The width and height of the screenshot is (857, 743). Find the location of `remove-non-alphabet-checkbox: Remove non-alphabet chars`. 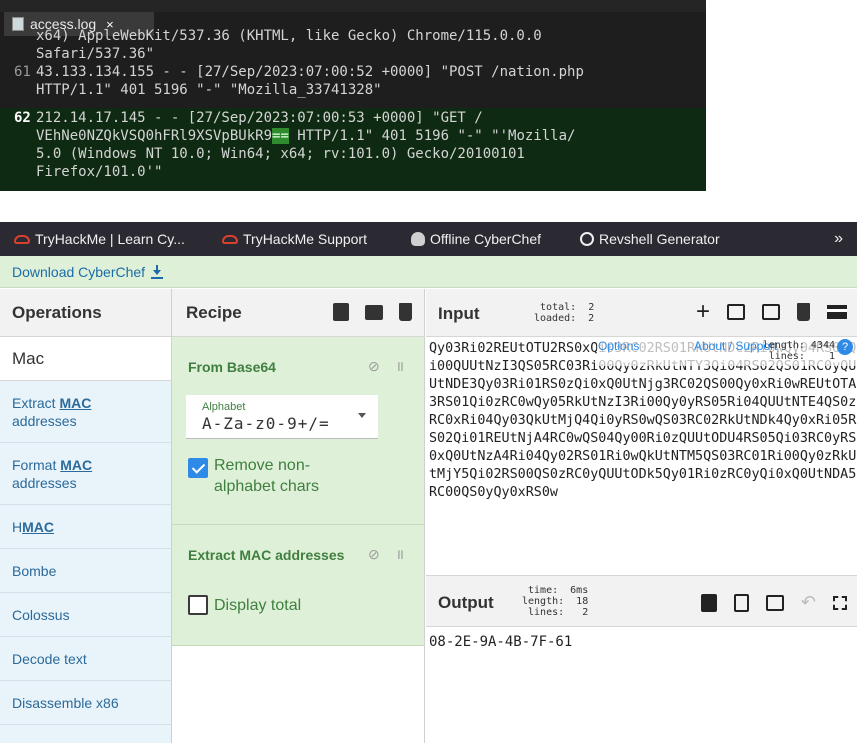

remove-non-alphabet-checkbox: Remove non-alphabet chars is located at coordinates (263, 476).